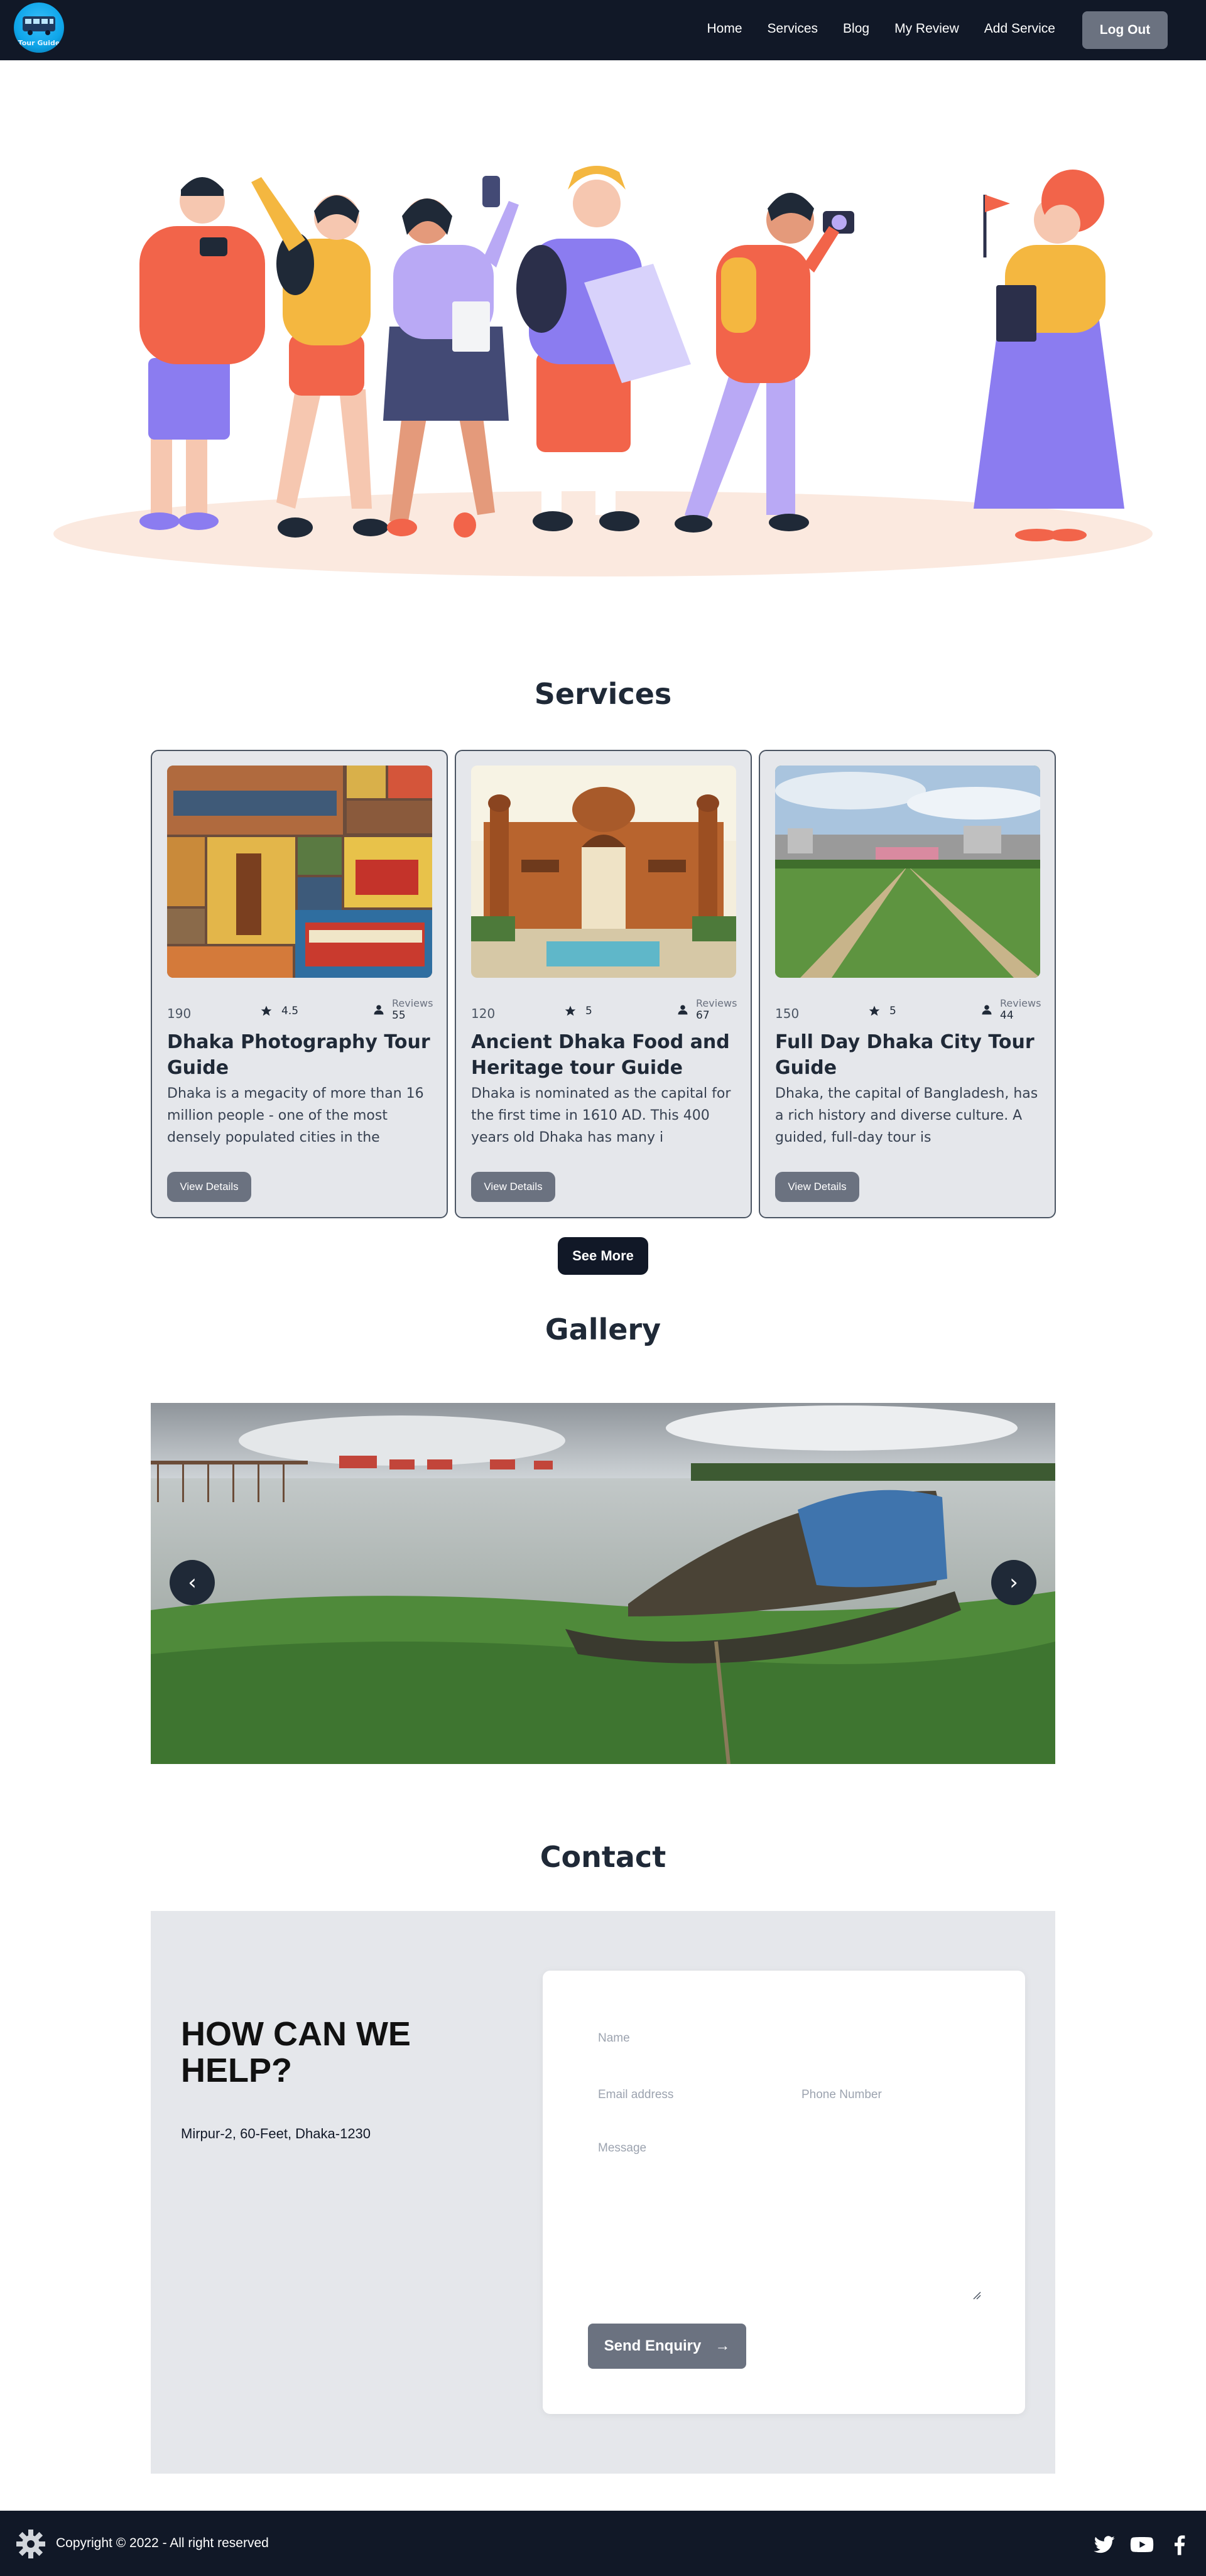 The width and height of the screenshot is (1206, 2576). What do you see at coordinates (299, 1055) in the screenshot?
I see `card-title: Dhaka Photography Tour Guide` at bounding box center [299, 1055].